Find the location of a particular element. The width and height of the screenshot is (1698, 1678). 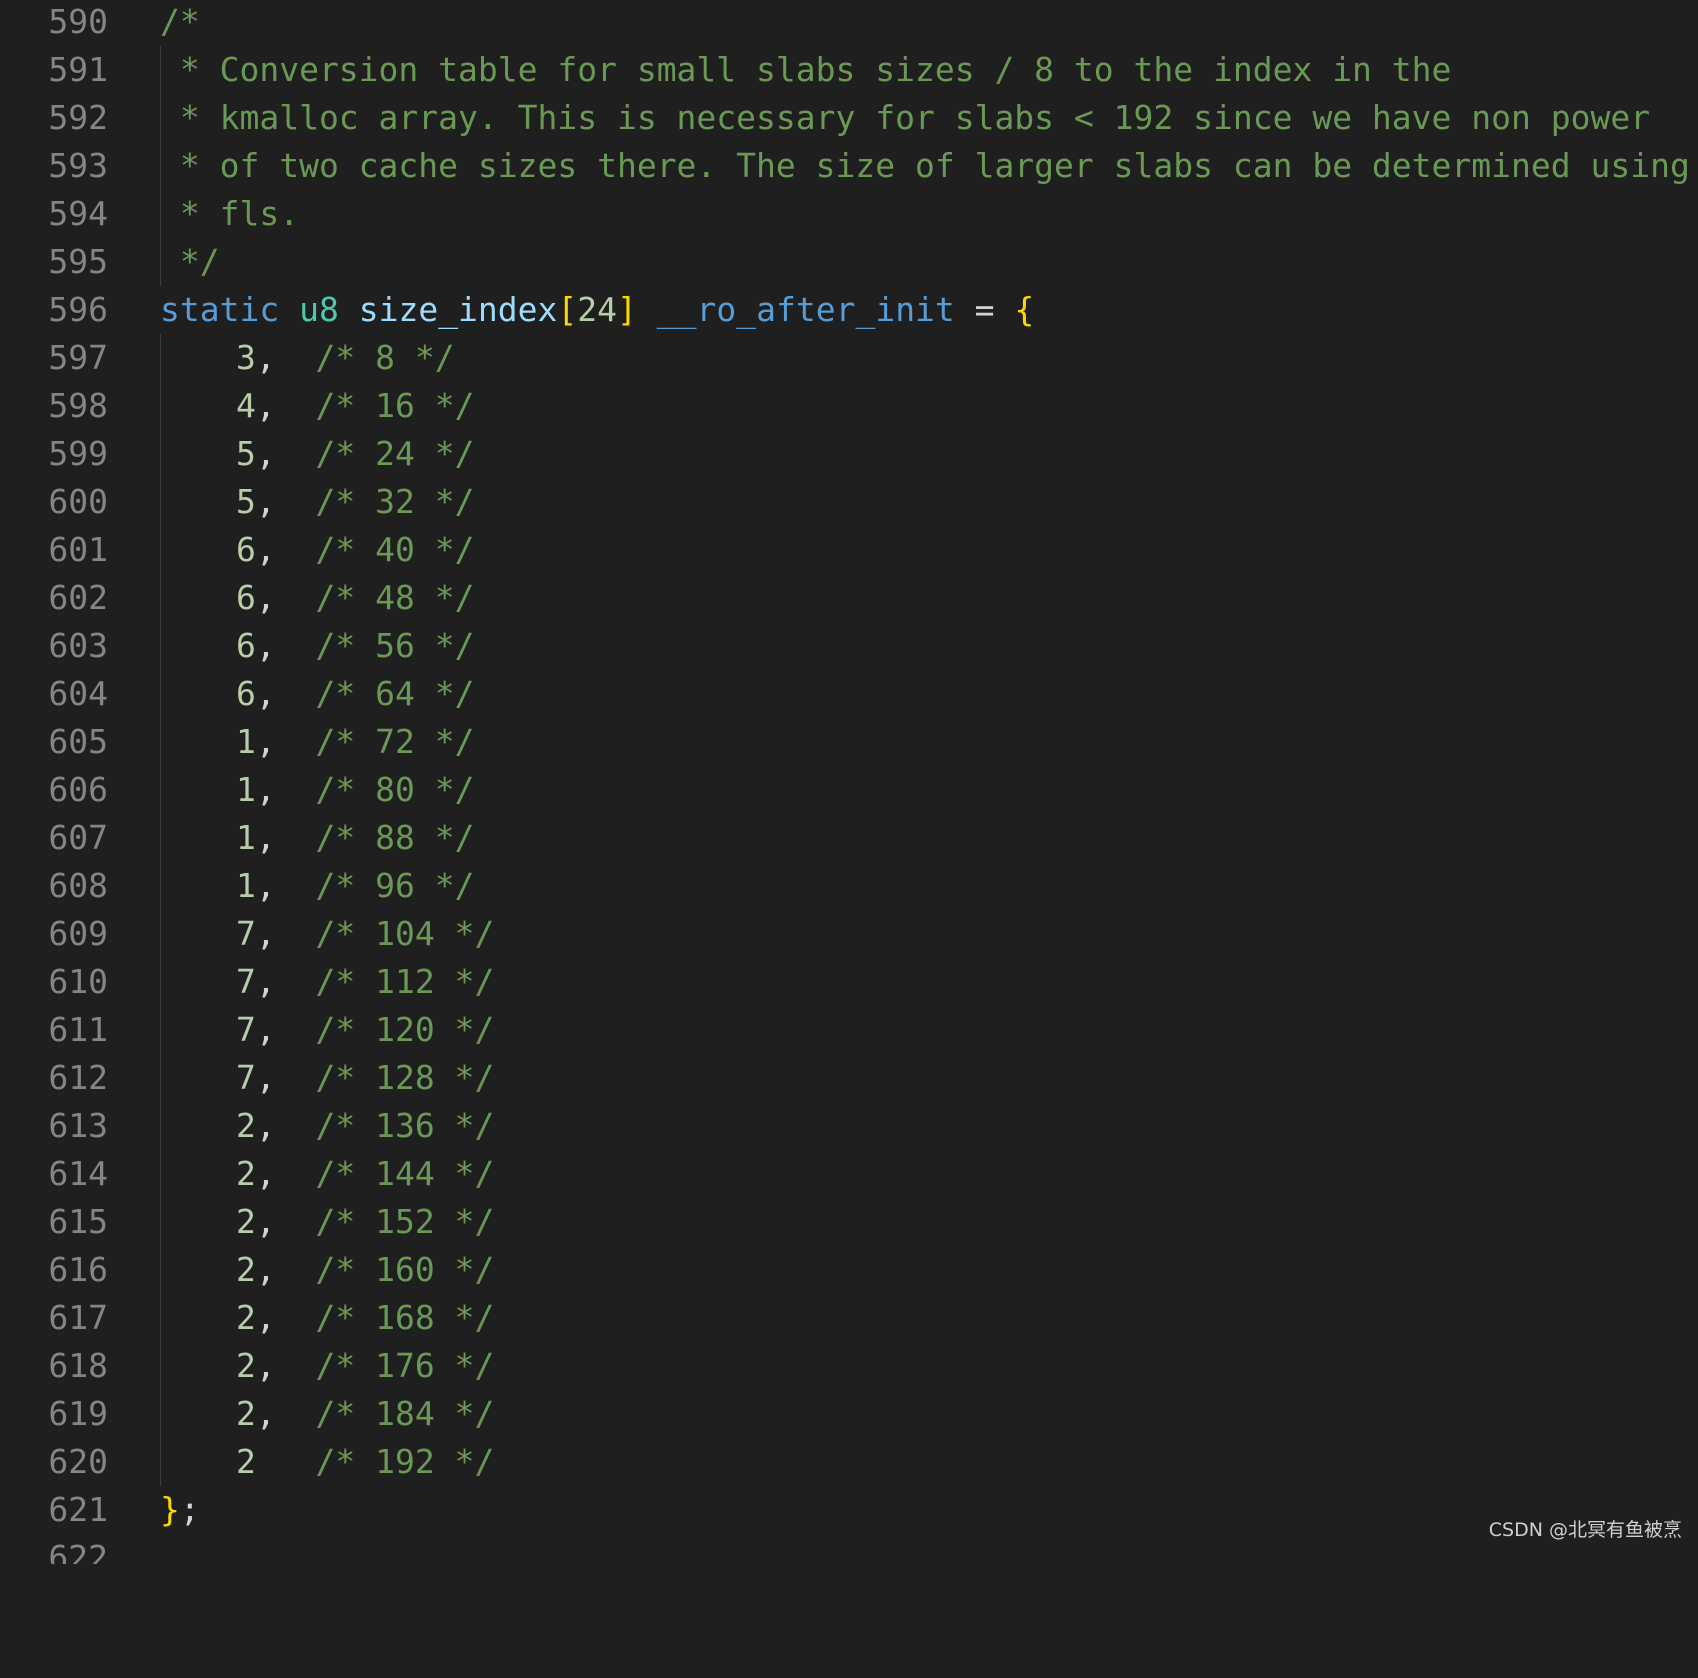

line-number: 617 is located at coordinates (78, 1317).